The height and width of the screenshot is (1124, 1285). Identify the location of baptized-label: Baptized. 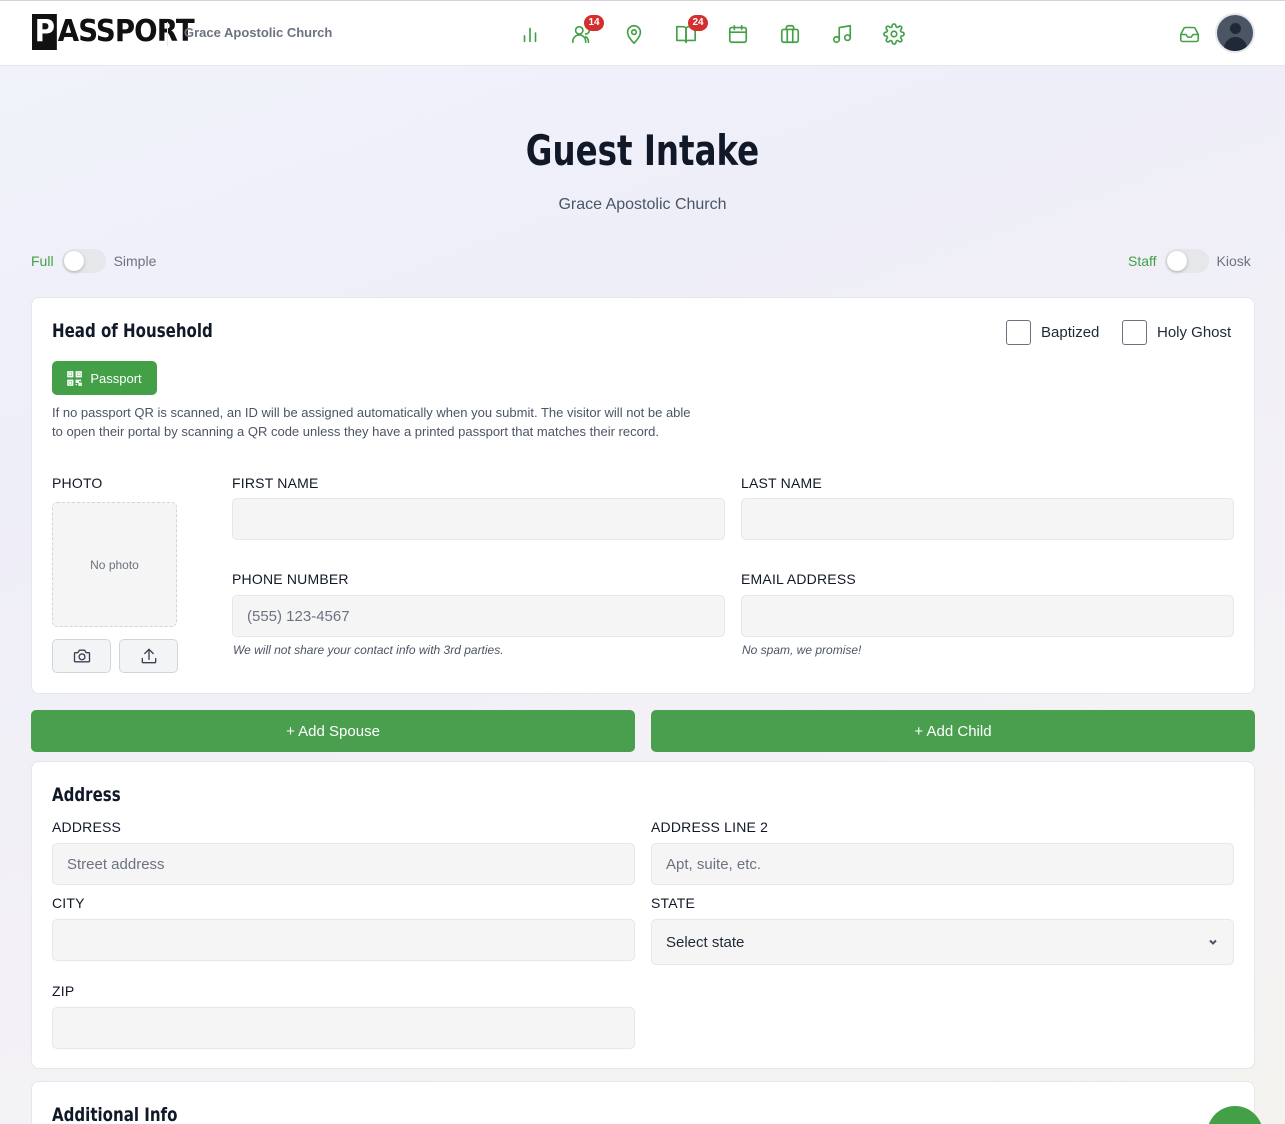
(1070, 332).